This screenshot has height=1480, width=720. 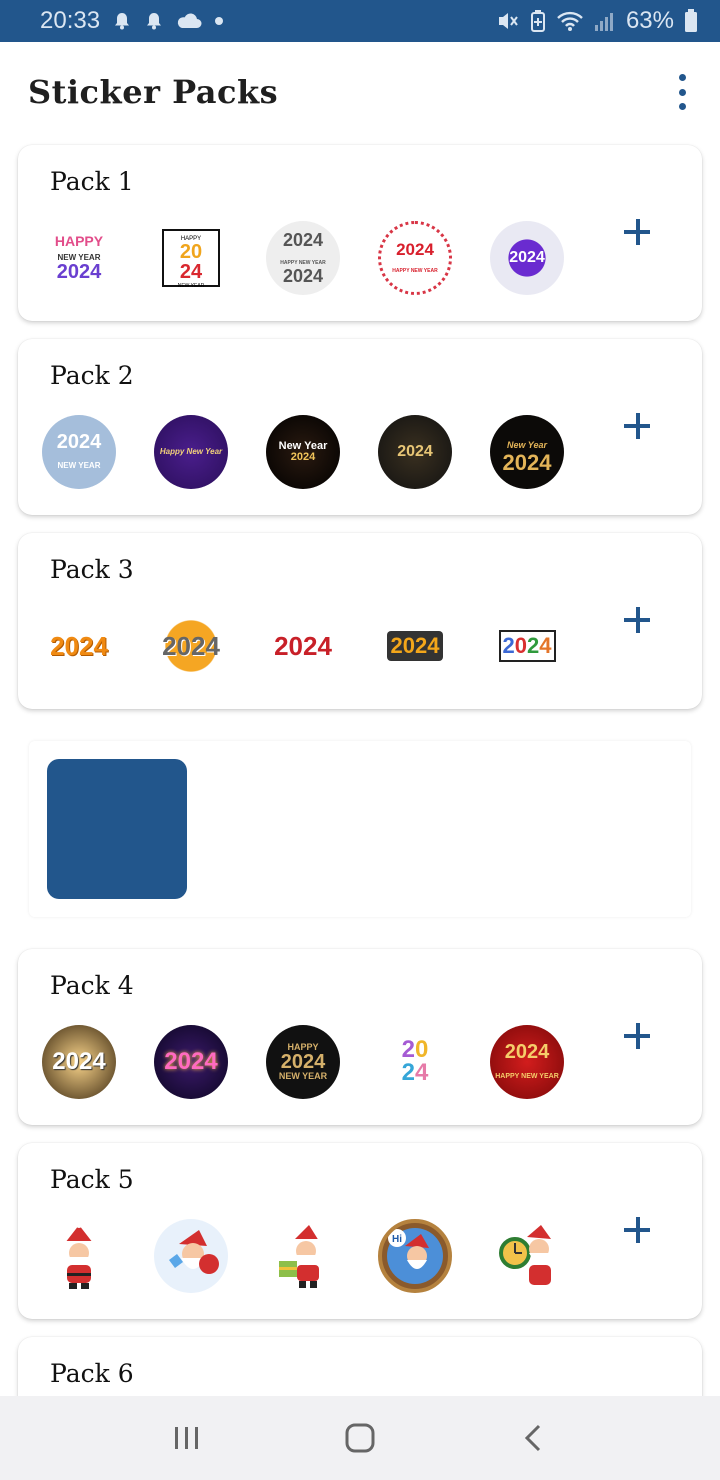 I want to click on pack-title: Pack 1, so click(x=92, y=181).